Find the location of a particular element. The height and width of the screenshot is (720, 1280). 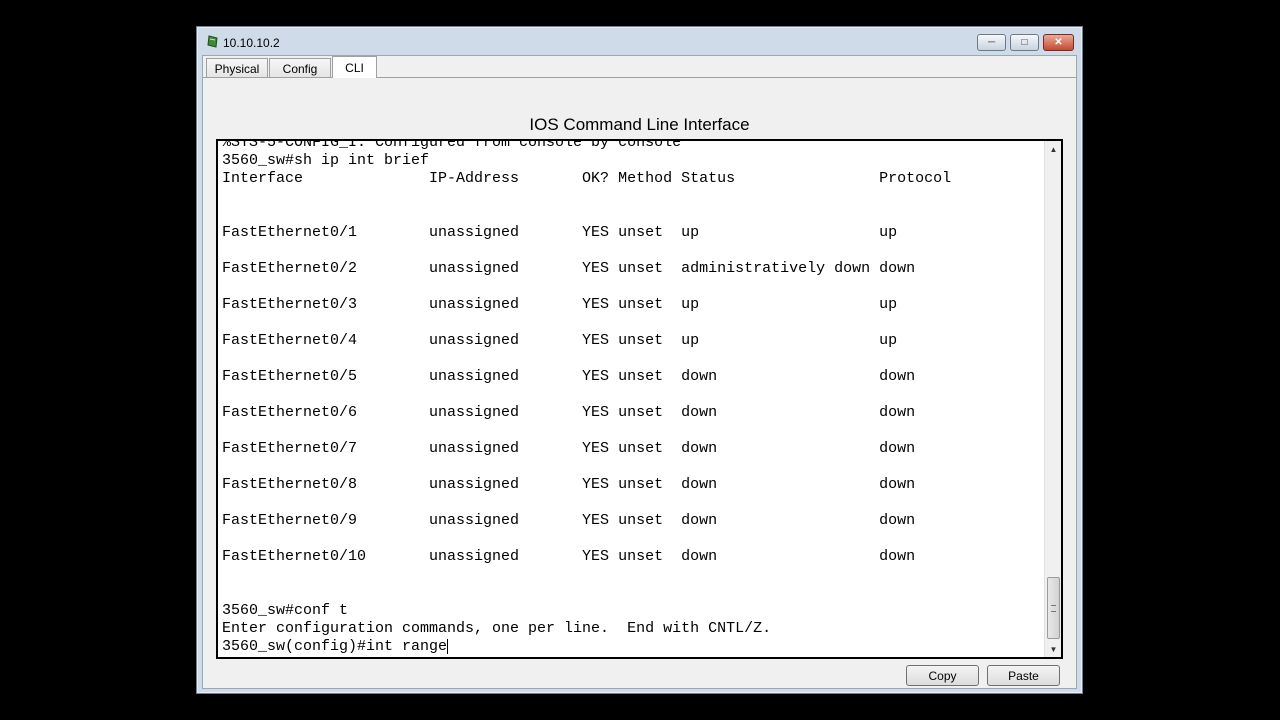

scroll-down-arrow-icon: ▼ is located at coordinates (1053, 649).